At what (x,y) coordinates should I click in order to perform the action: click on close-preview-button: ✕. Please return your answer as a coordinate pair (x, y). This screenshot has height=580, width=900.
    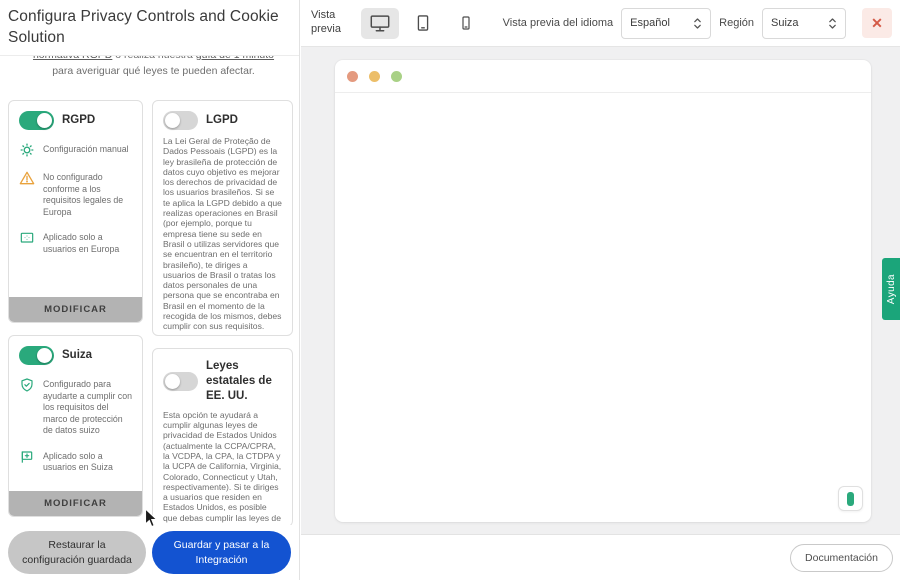
    Looking at the image, I should click on (877, 23).